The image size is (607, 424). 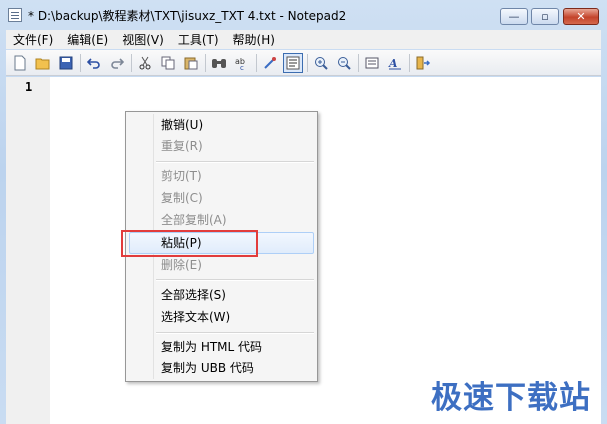 I want to click on ctx-cut: 剪切(T), so click(x=181, y=176).